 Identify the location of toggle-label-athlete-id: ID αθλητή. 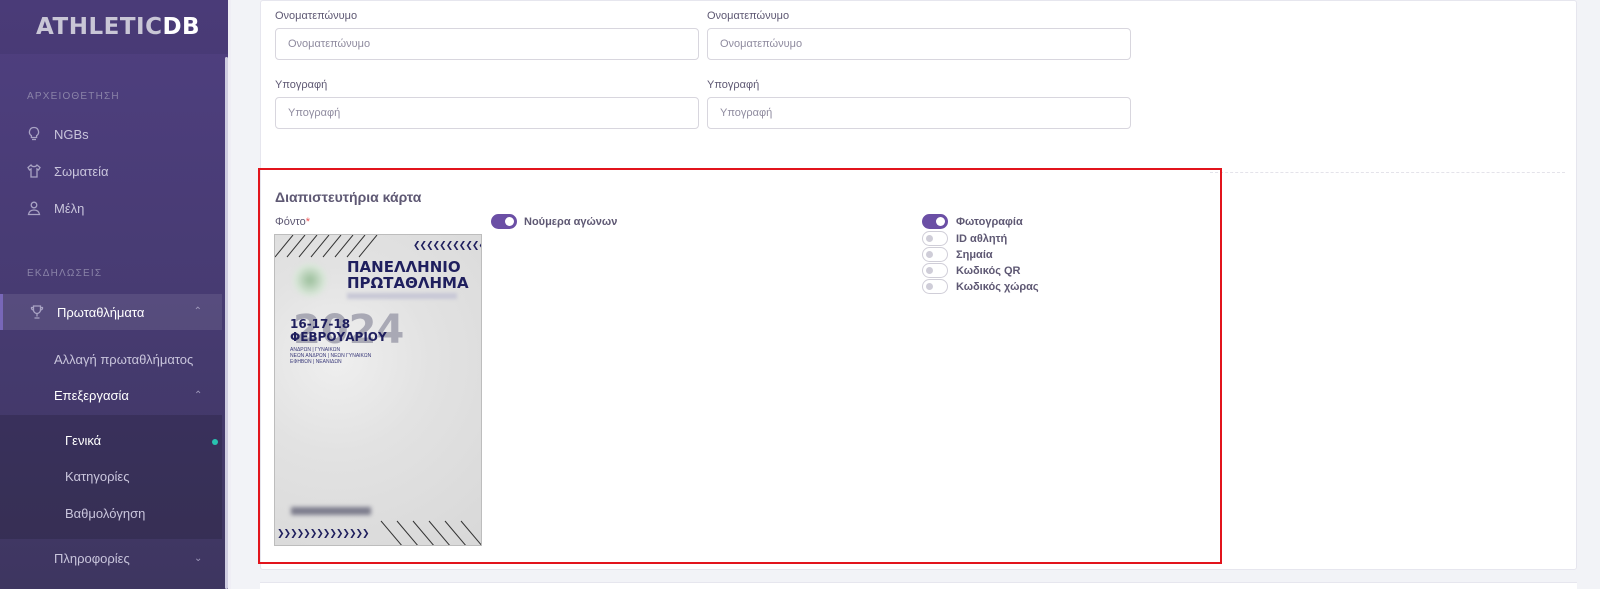
(982, 239).